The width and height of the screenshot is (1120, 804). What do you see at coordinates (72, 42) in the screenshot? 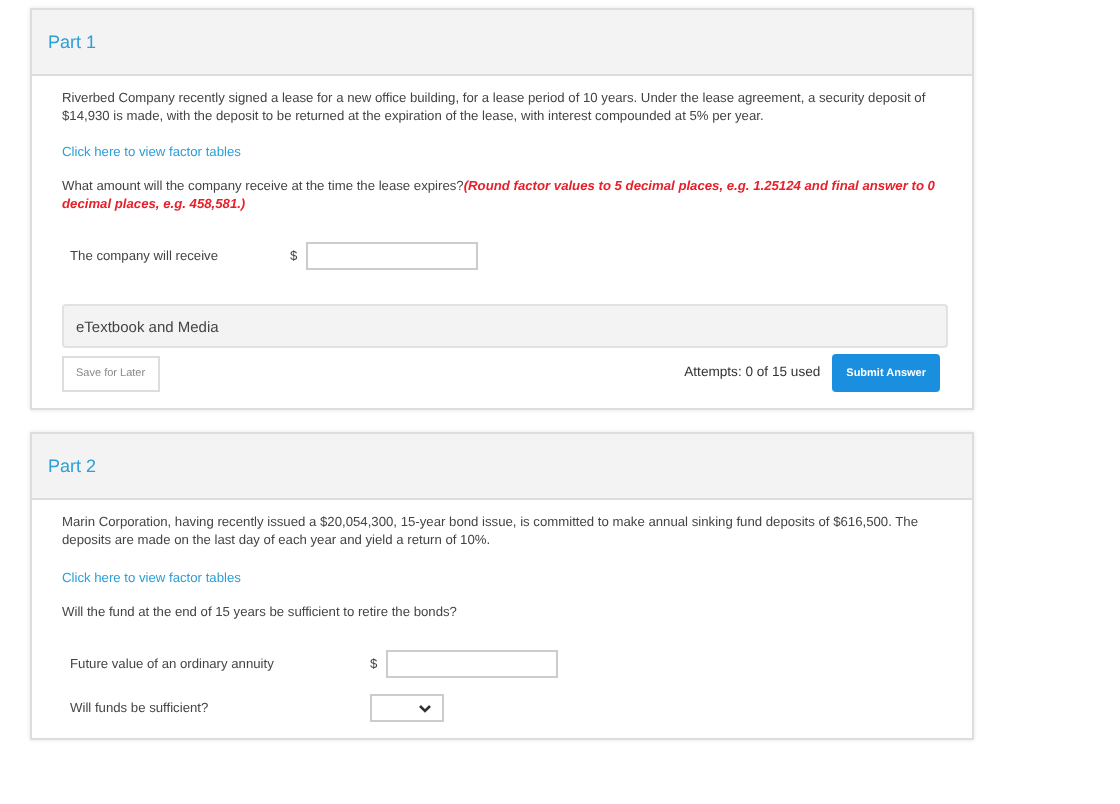
I see `part-title: Part 1` at bounding box center [72, 42].